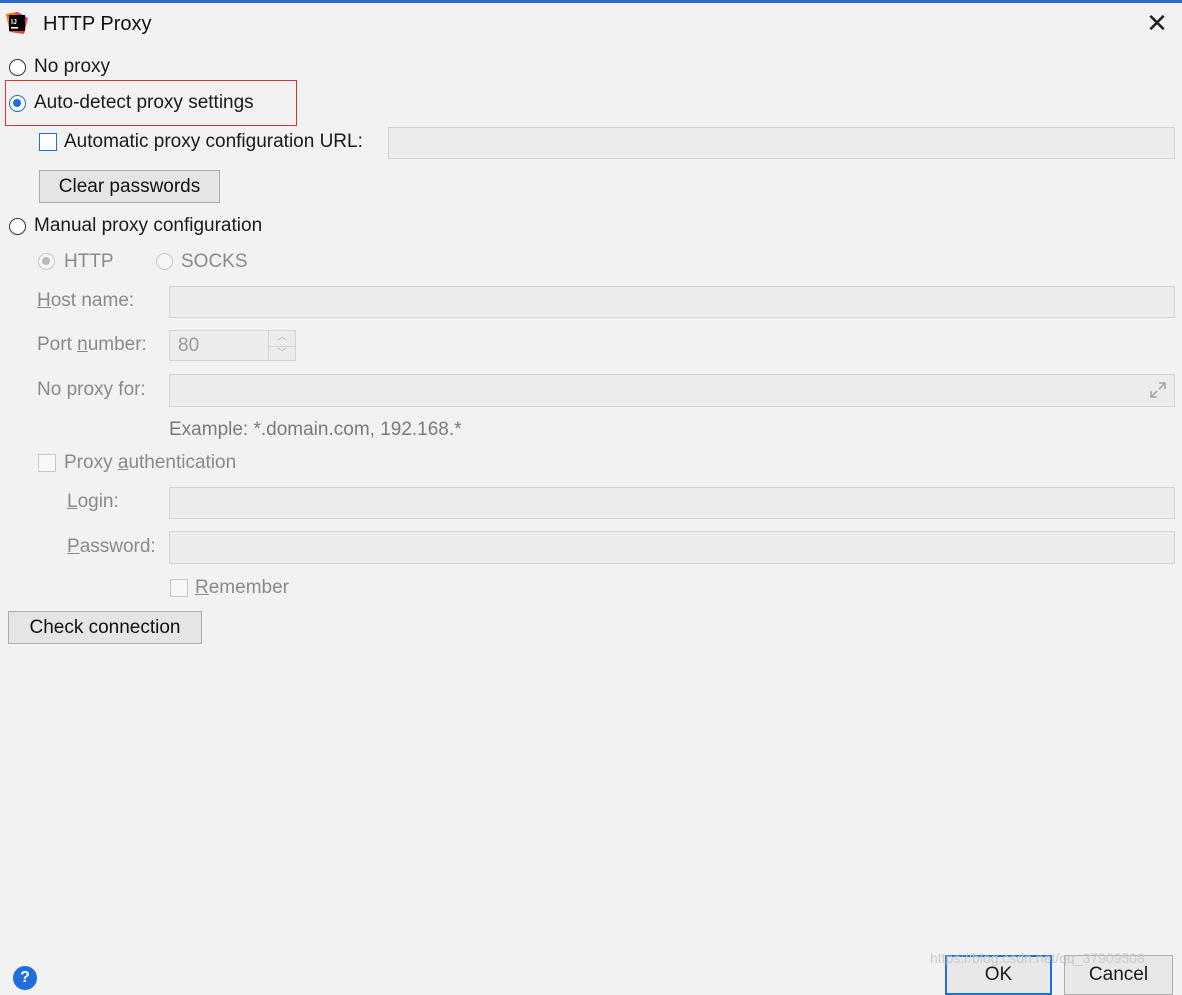 This screenshot has width=1182, height=995. I want to click on no-proxy-for-input, so click(672, 390).